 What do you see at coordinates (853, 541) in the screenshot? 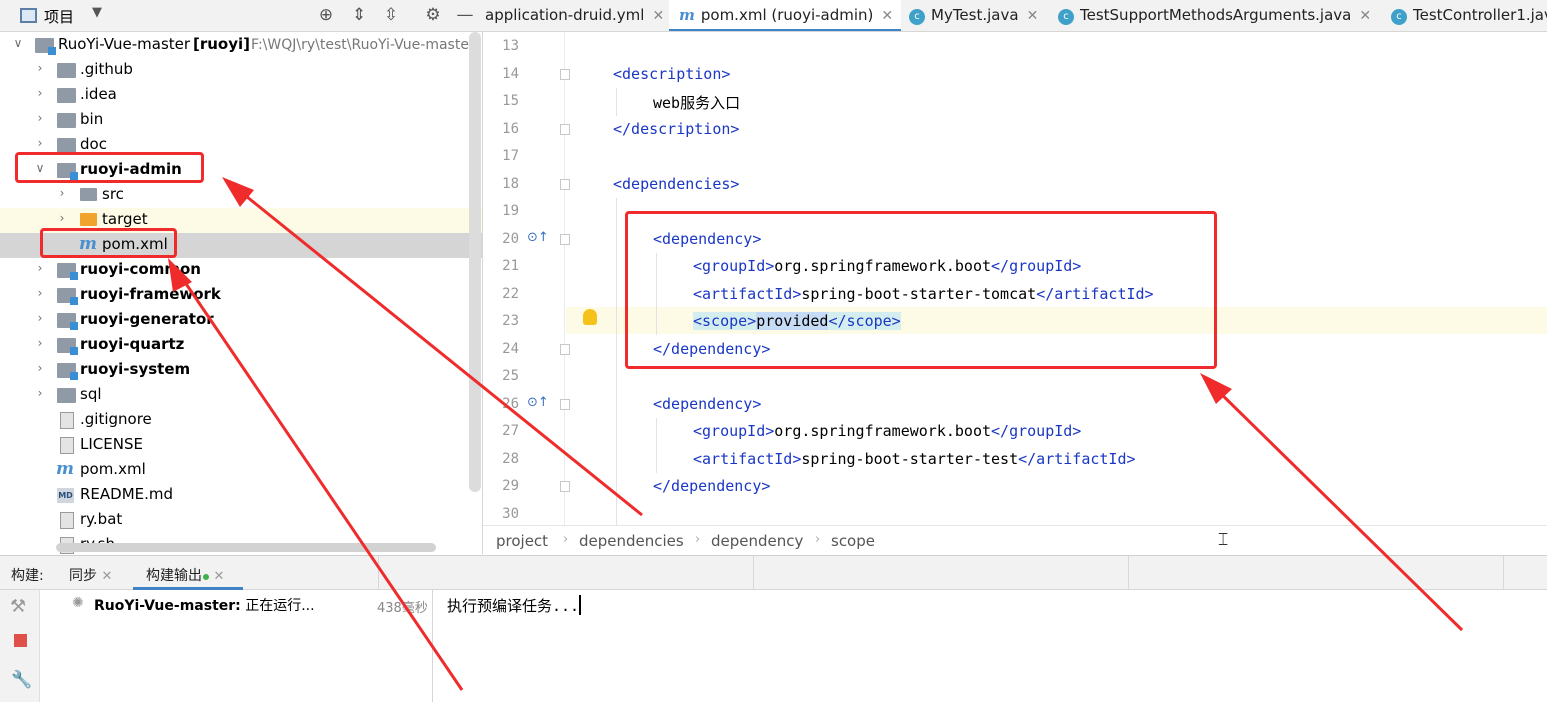
I see `breadcrumb-item: scope` at bounding box center [853, 541].